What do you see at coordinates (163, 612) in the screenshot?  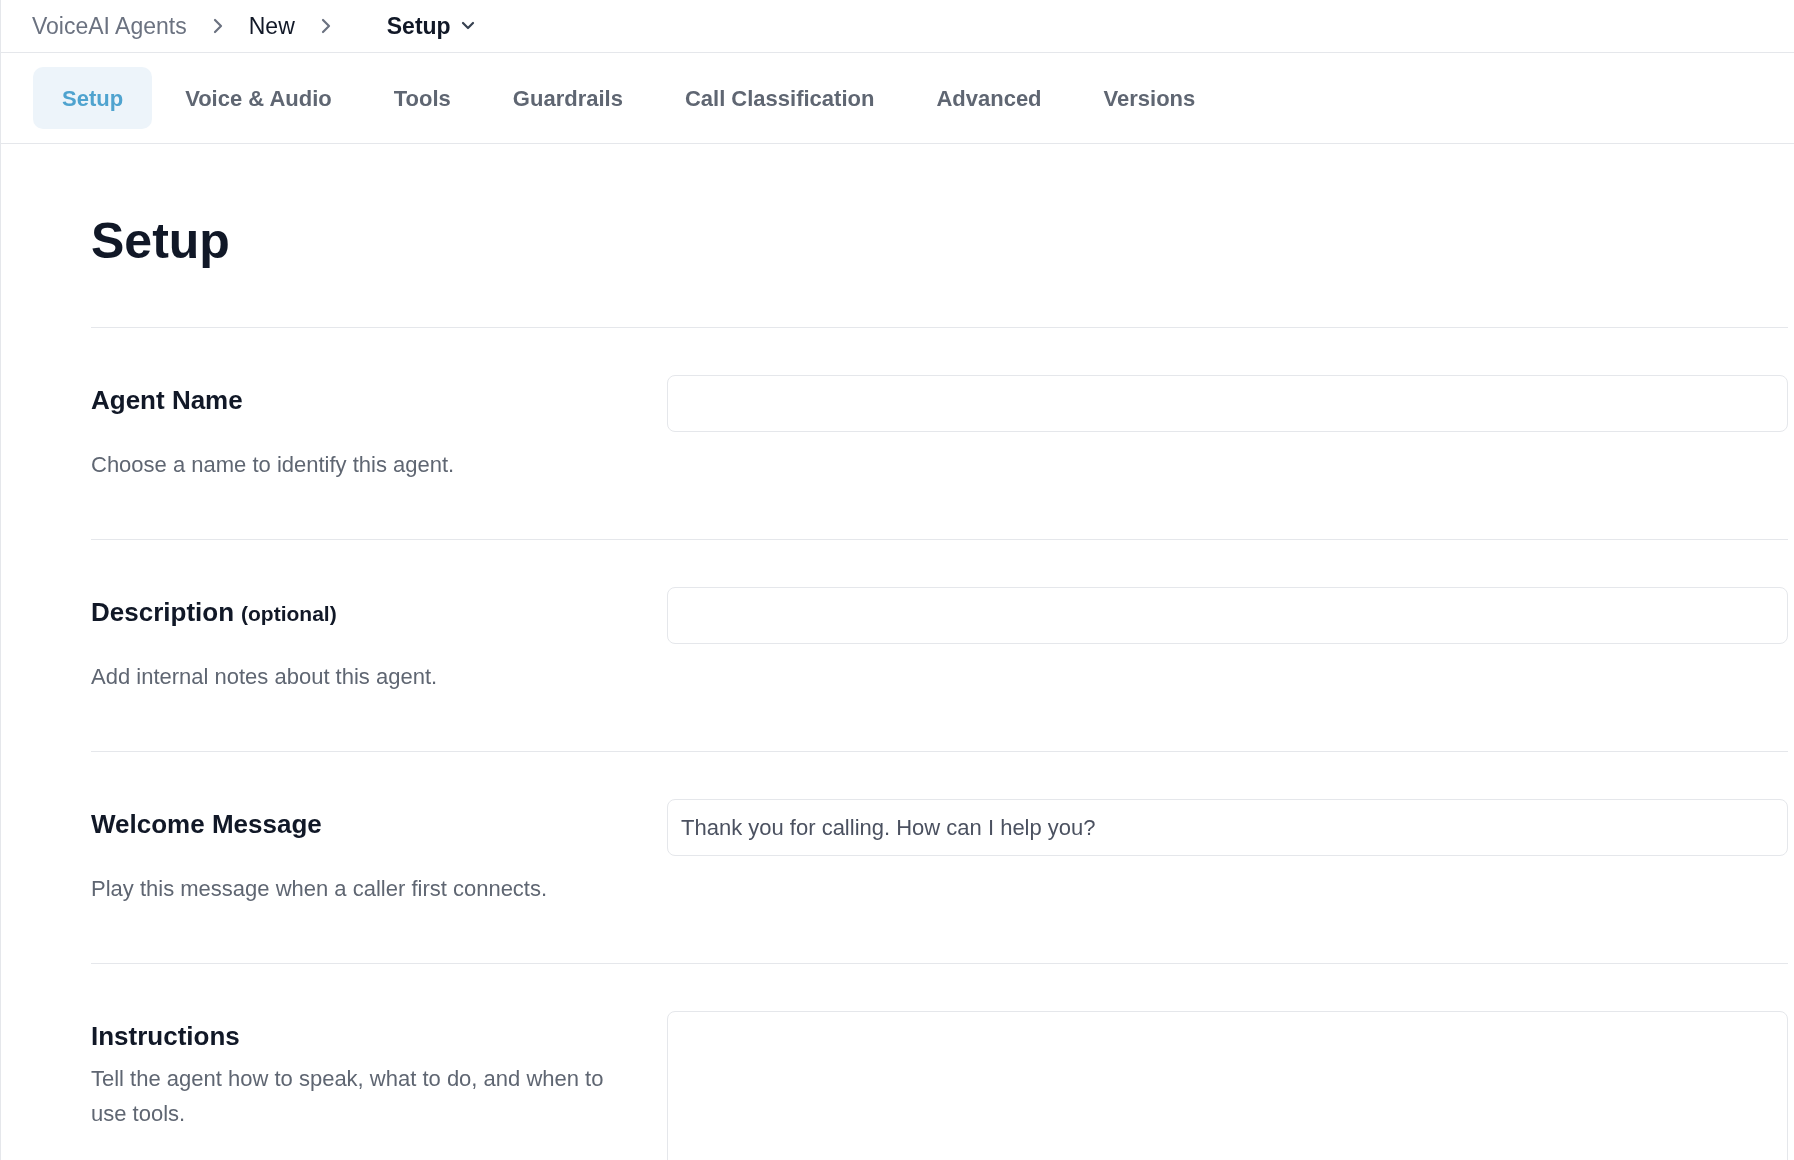 I see `field-label: Description` at bounding box center [163, 612].